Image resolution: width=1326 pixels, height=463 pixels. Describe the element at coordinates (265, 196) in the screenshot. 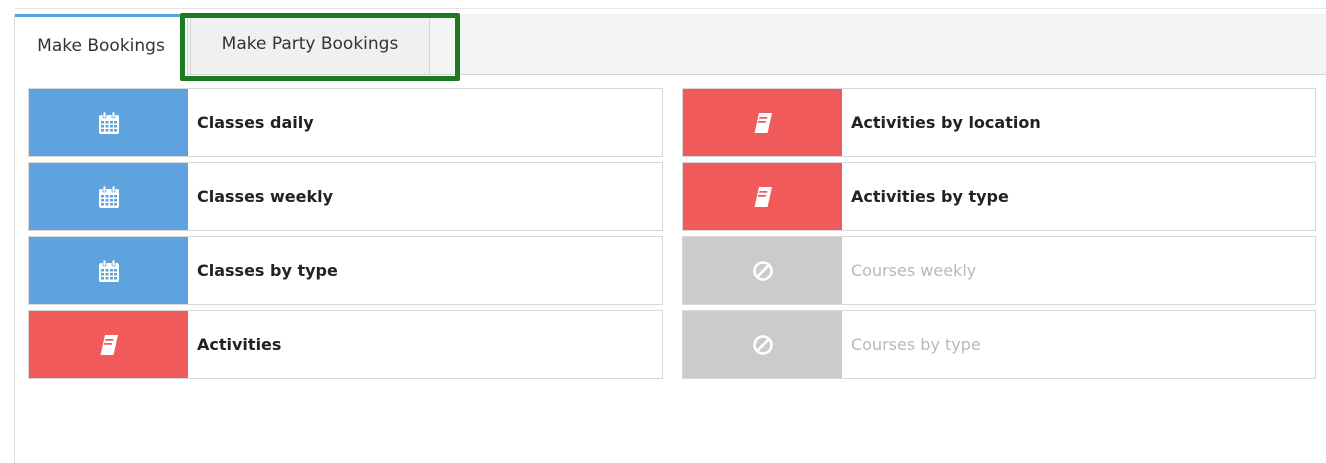

I see `tile-label: Classes weekly` at that location.